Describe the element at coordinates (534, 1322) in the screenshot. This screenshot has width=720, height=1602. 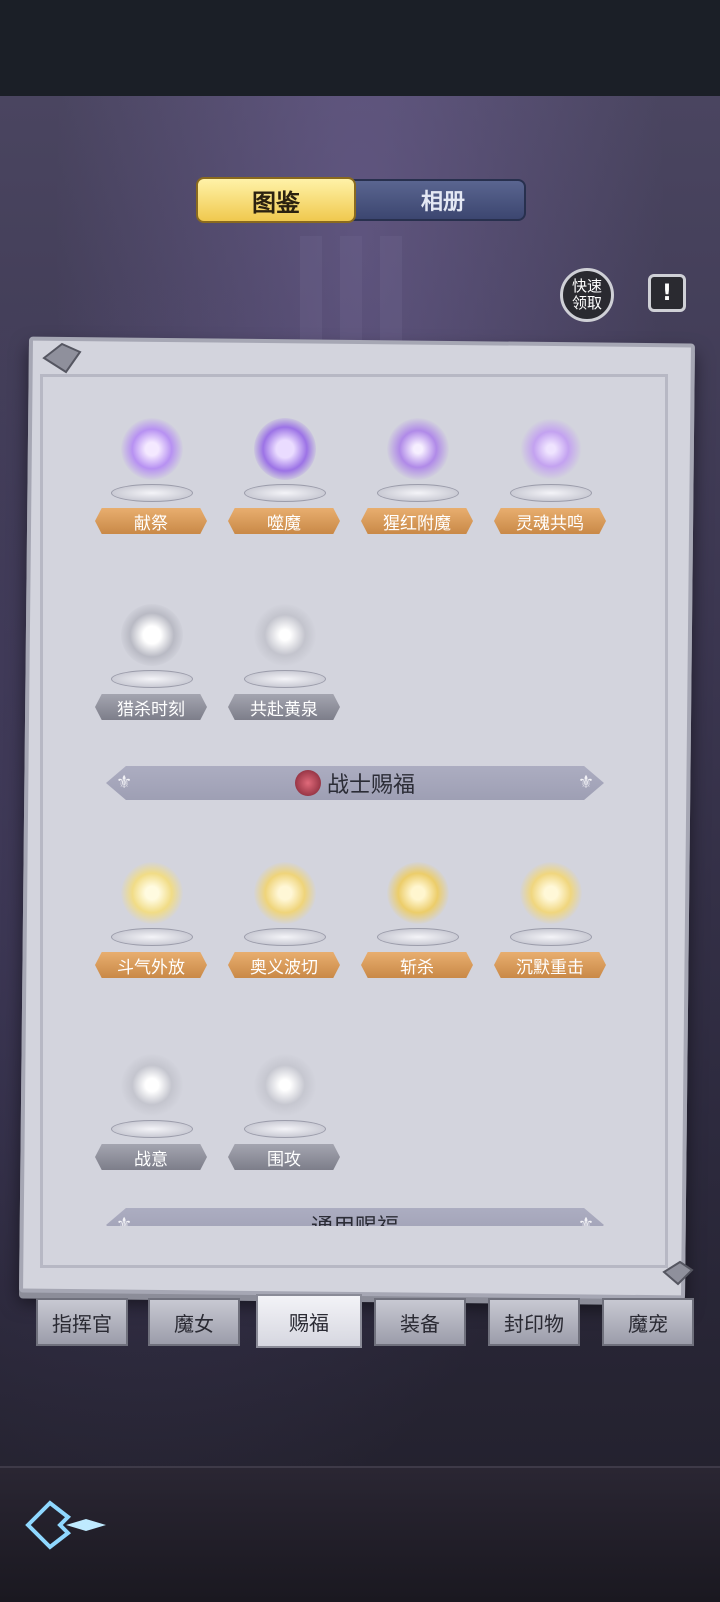
I see `tab-sealed-items: 封印物` at that location.